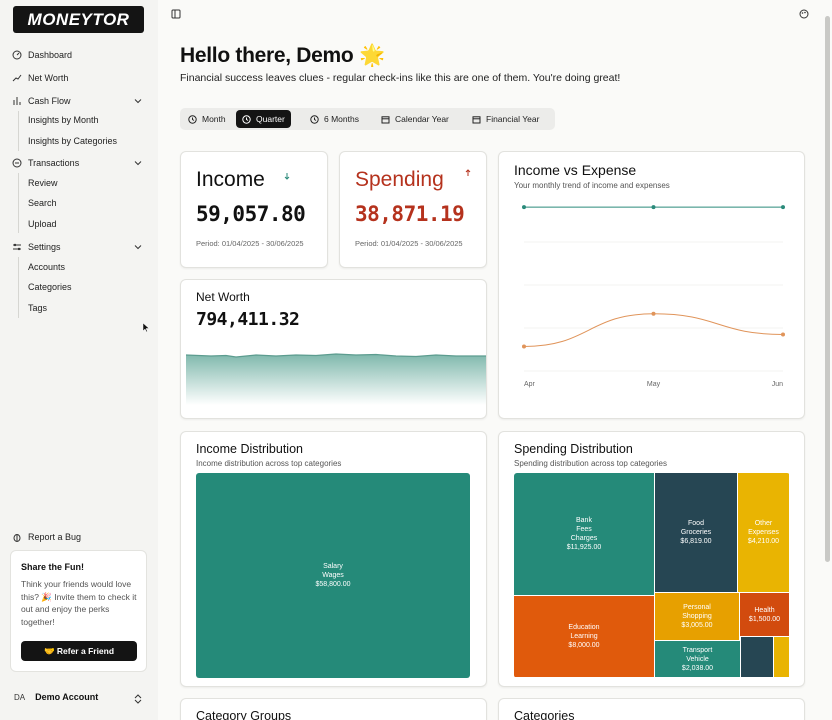 This screenshot has width=832, height=720. I want to click on treemap-cell-bank-fees: Bank Fees Charges $11,925.00, so click(584, 534).